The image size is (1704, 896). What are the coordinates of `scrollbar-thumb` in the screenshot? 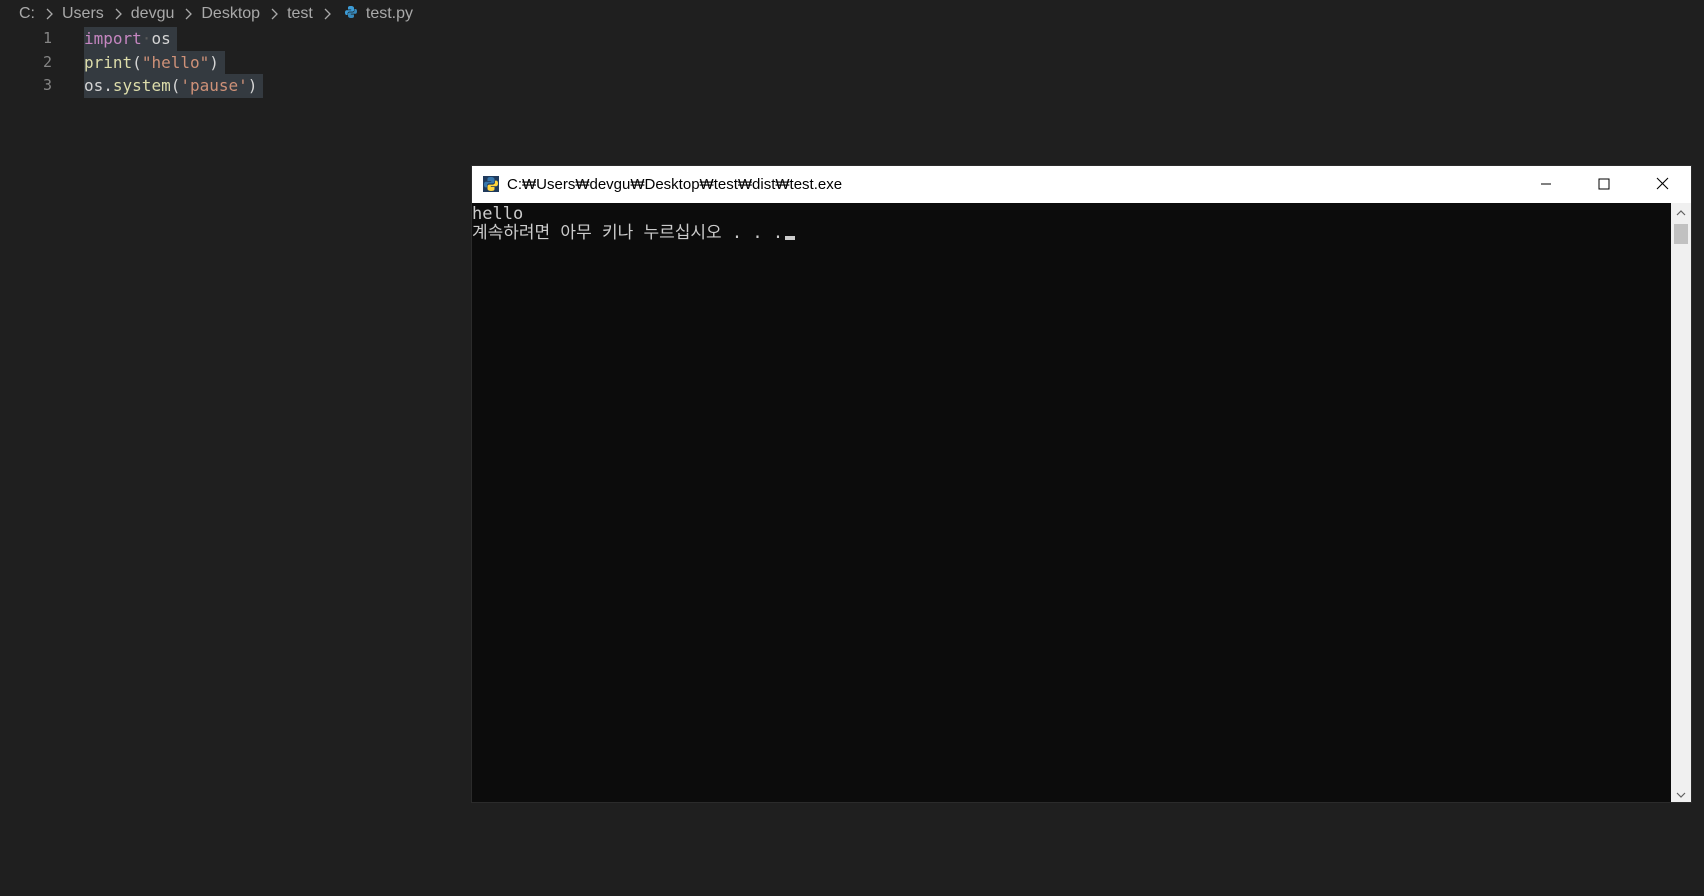 It's located at (1681, 234).